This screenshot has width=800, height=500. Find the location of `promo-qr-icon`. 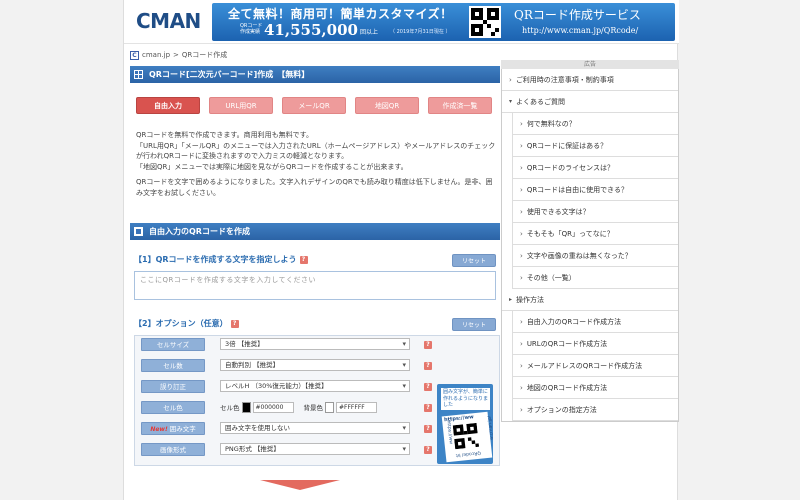

promo-qr-icon is located at coordinates (466, 436).